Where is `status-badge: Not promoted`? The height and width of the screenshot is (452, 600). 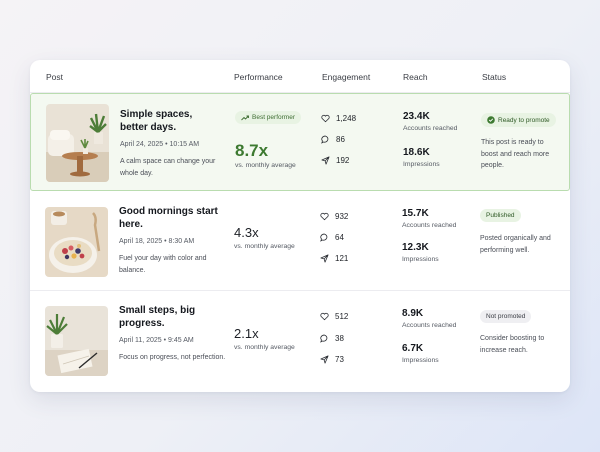
status-badge: Not promoted is located at coordinates (506, 316).